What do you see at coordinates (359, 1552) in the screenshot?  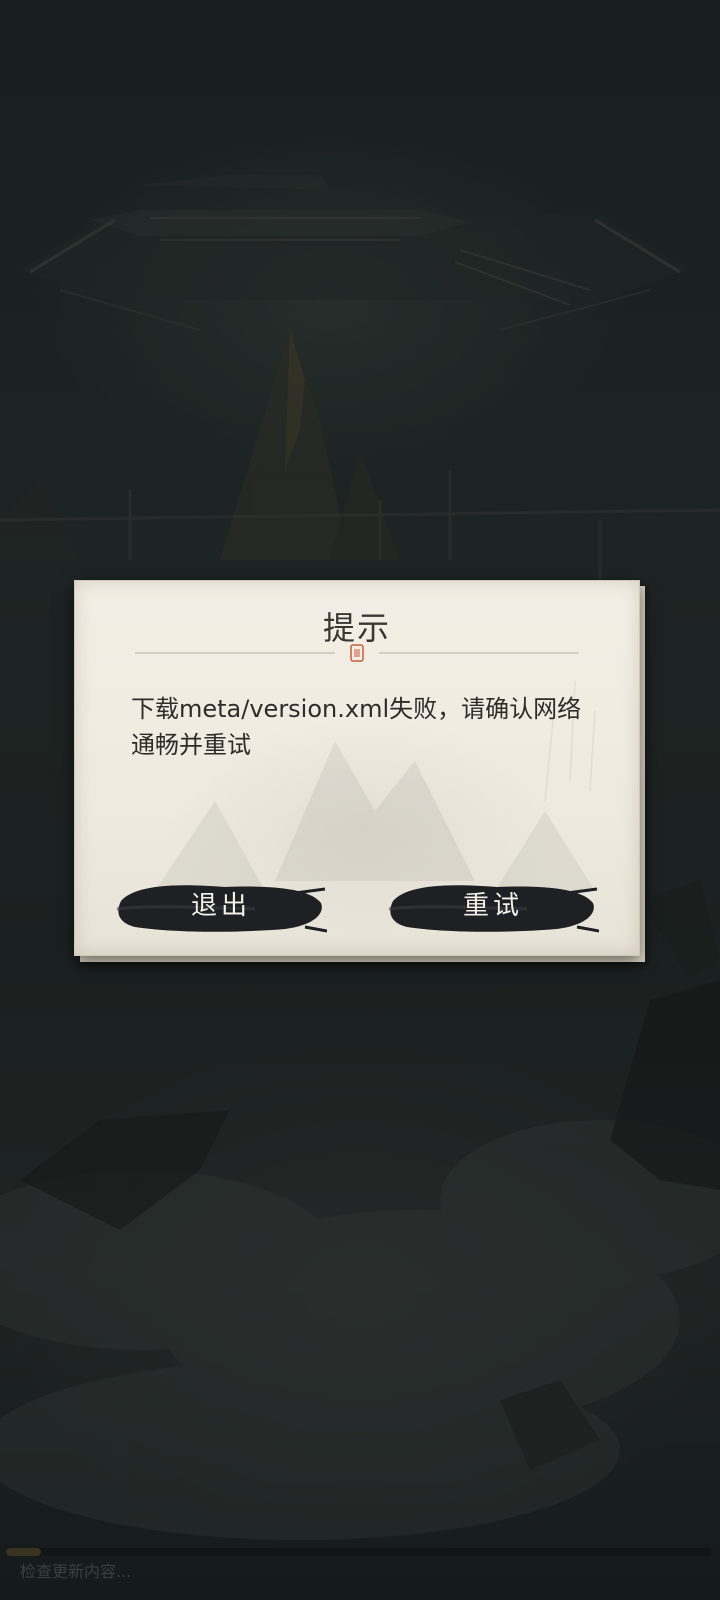 I see `loading-progress-bar` at bounding box center [359, 1552].